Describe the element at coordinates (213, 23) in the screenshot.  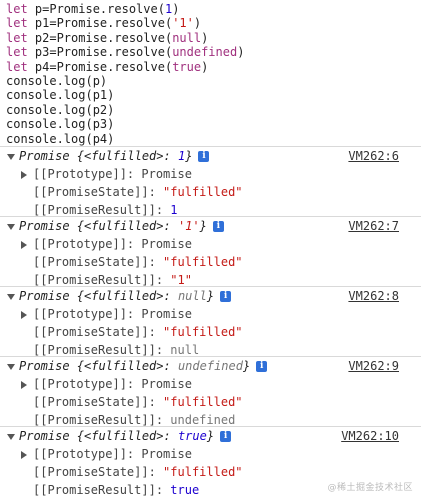
I see `code-line: let p1=Promise.resolve('1')` at that location.